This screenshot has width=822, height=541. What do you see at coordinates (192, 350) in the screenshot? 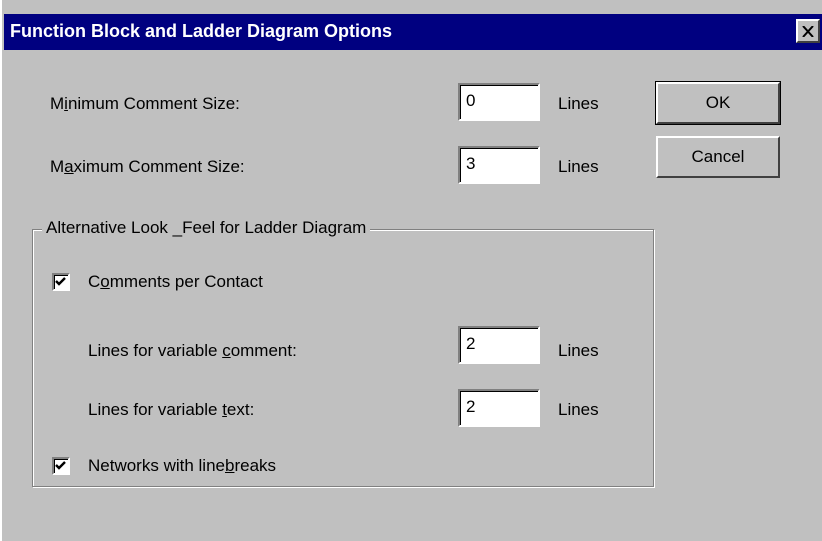
I see `var-comment-lines-label: Lines for variable comment:` at bounding box center [192, 350].